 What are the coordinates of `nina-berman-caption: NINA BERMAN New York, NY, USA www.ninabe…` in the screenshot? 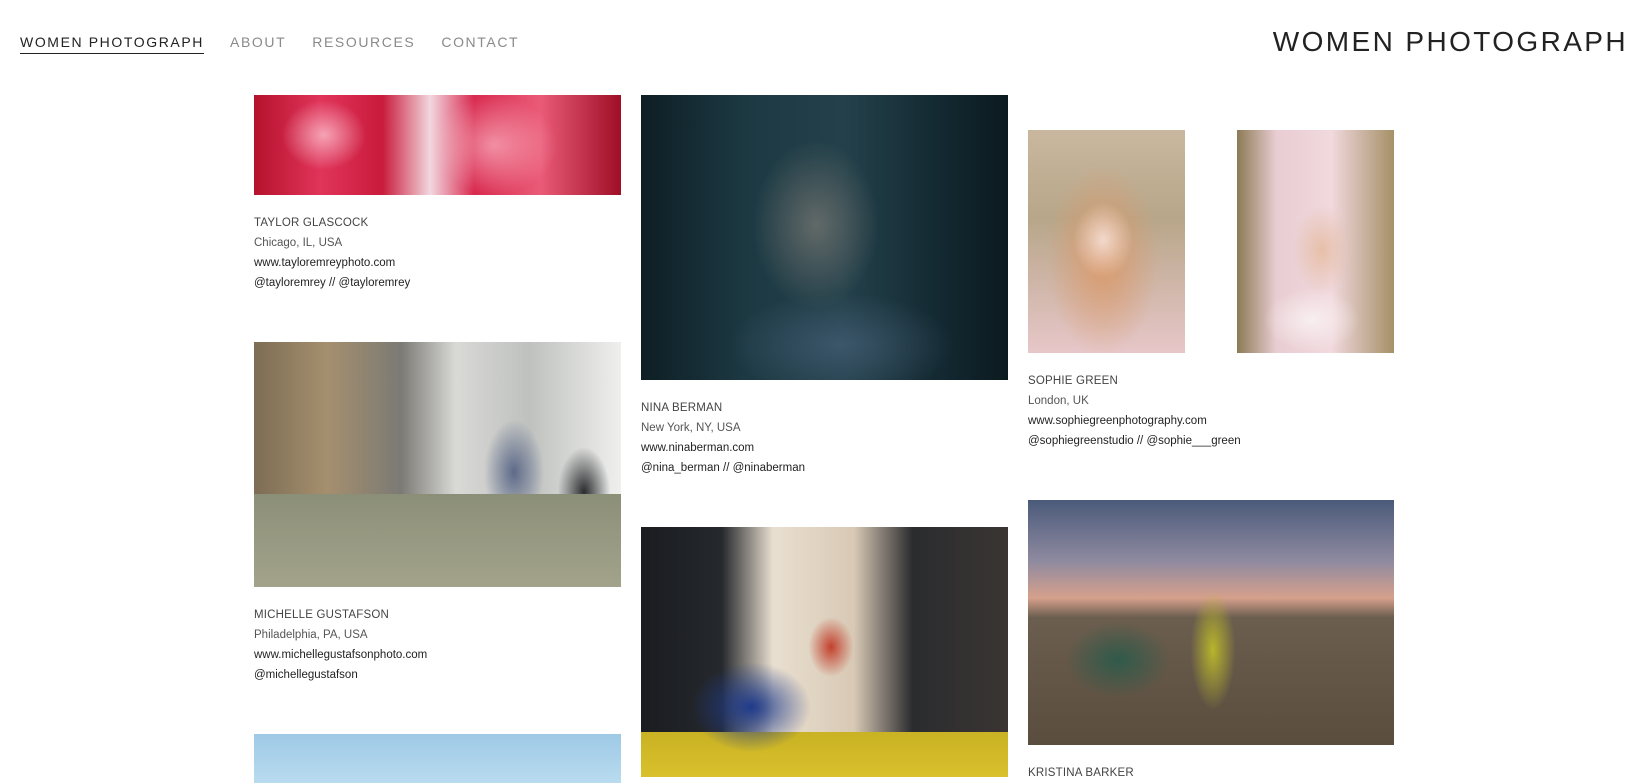 It's located at (723, 438).